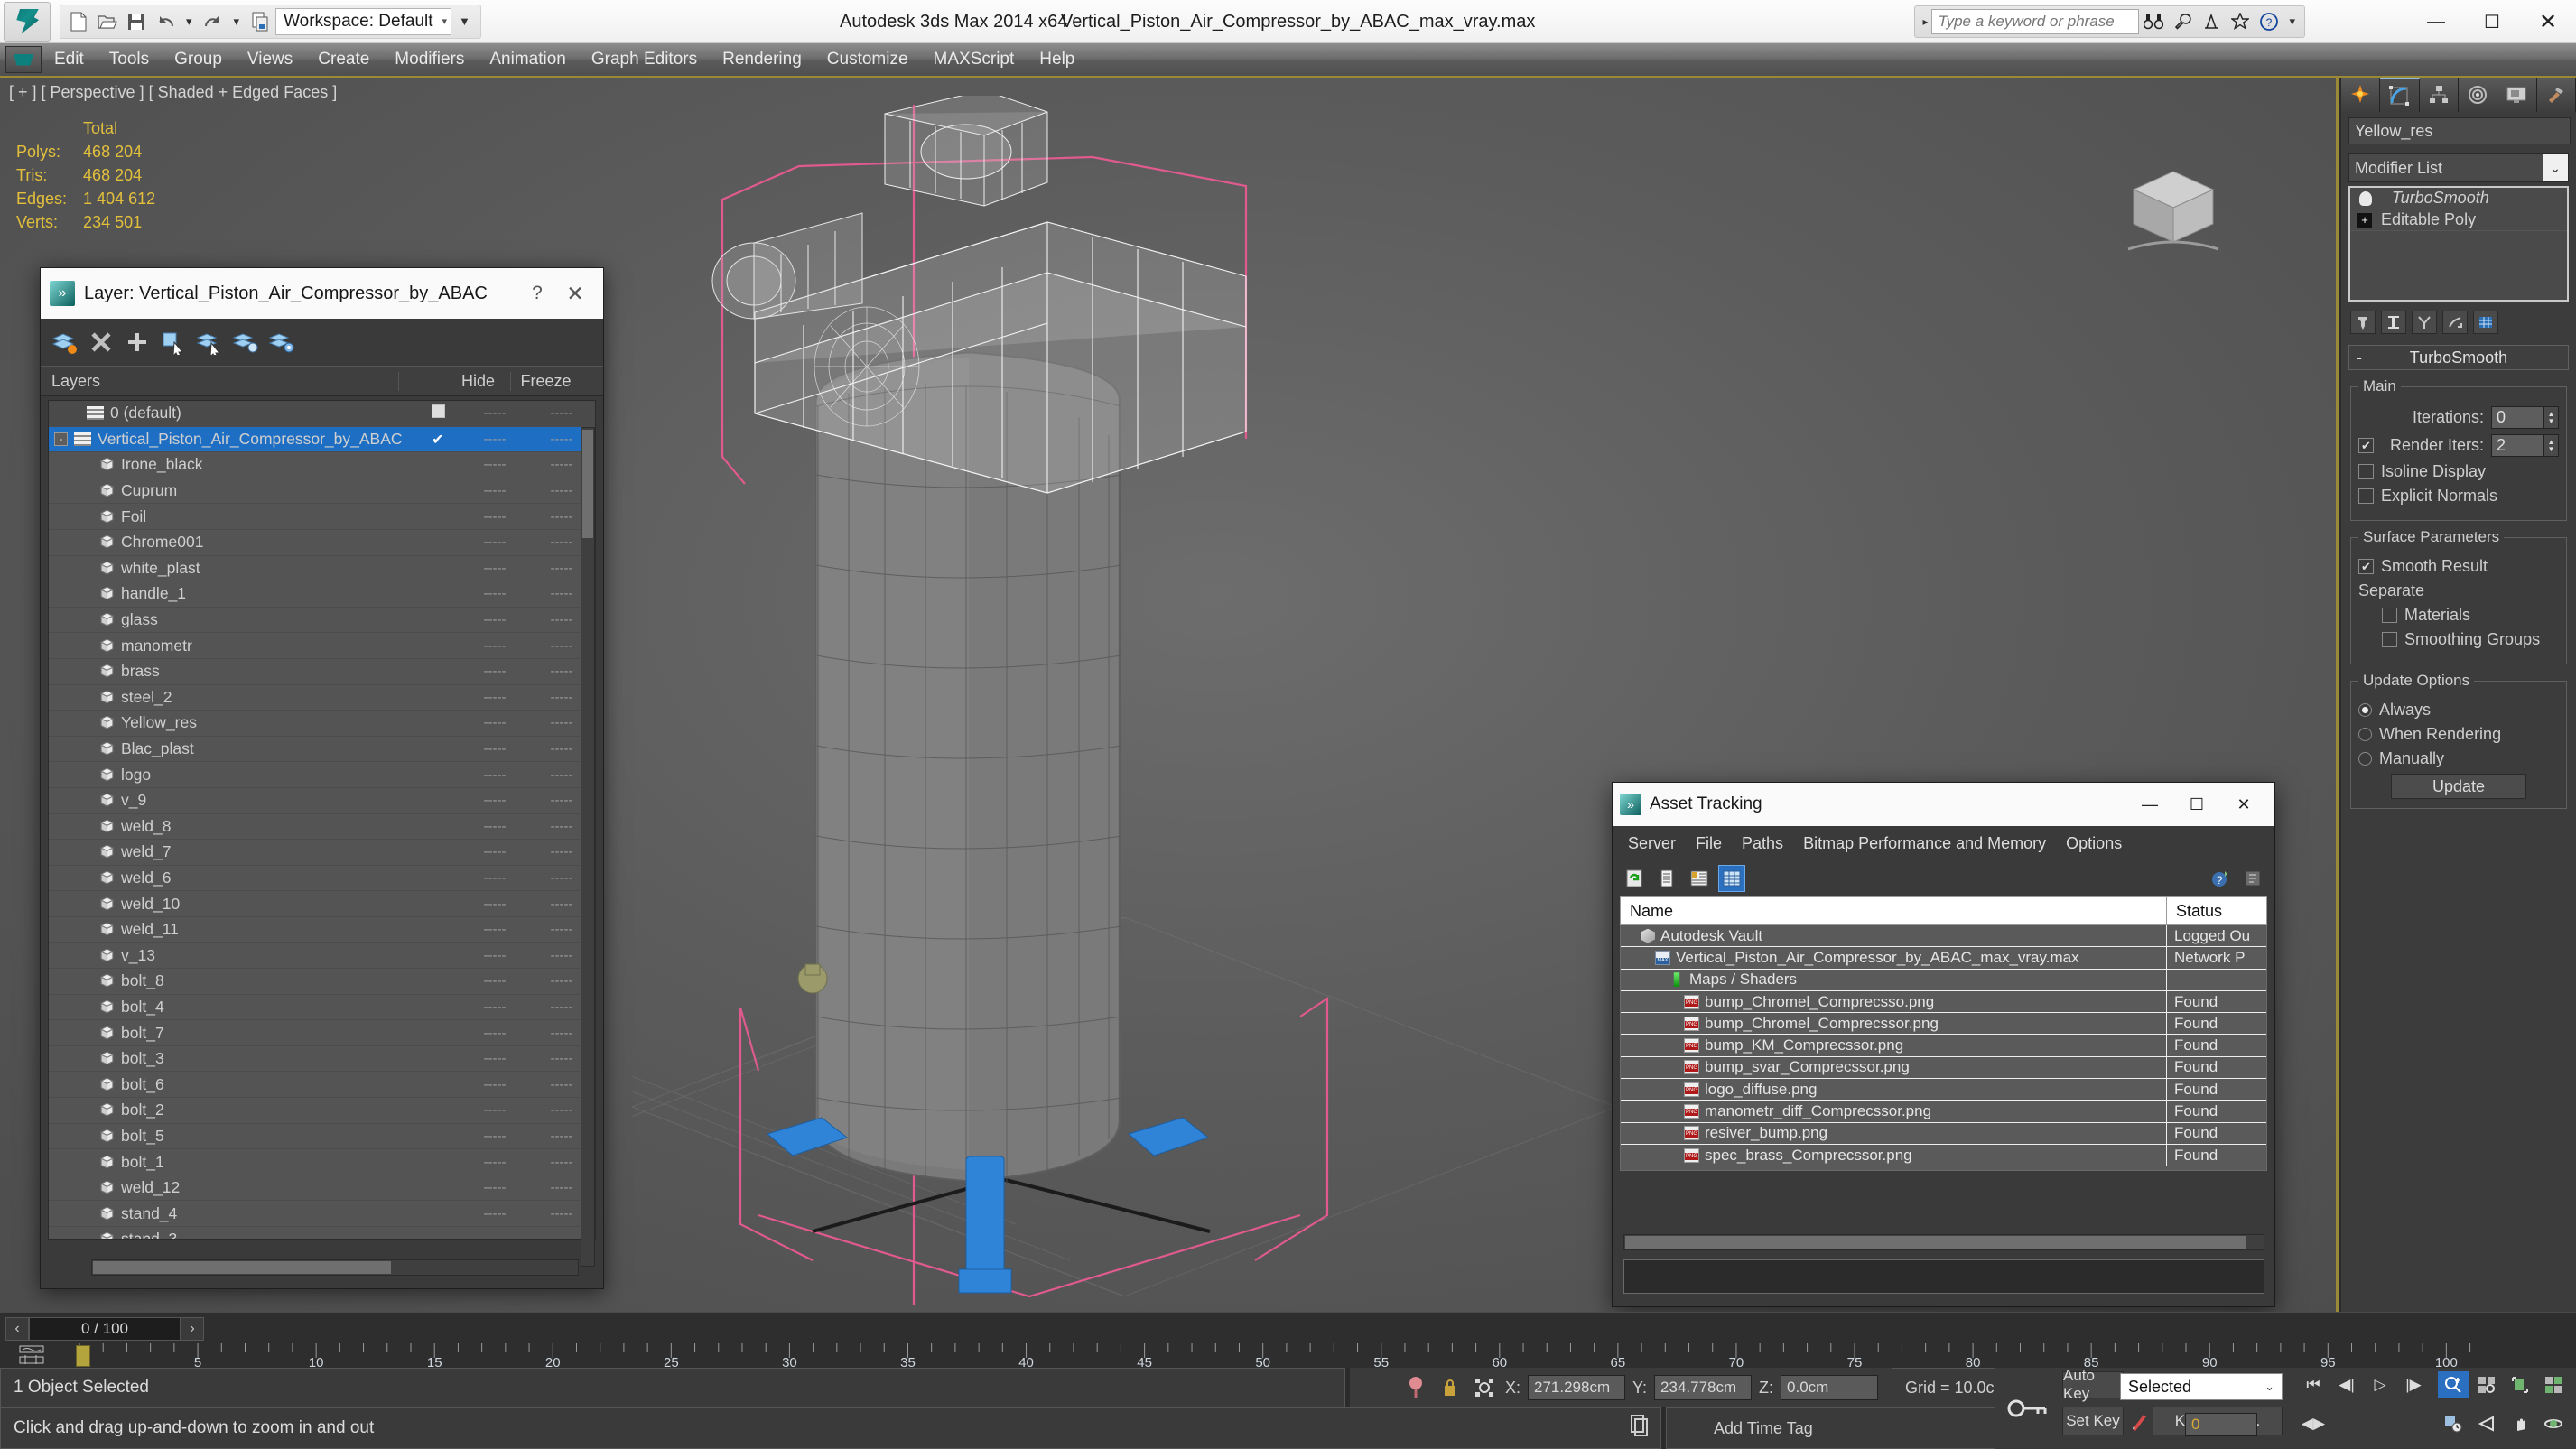 The width and height of the screenshot is (2576, 1449). I want to click on layer-row: stand_4 ----- -----, so click(322, 1214).